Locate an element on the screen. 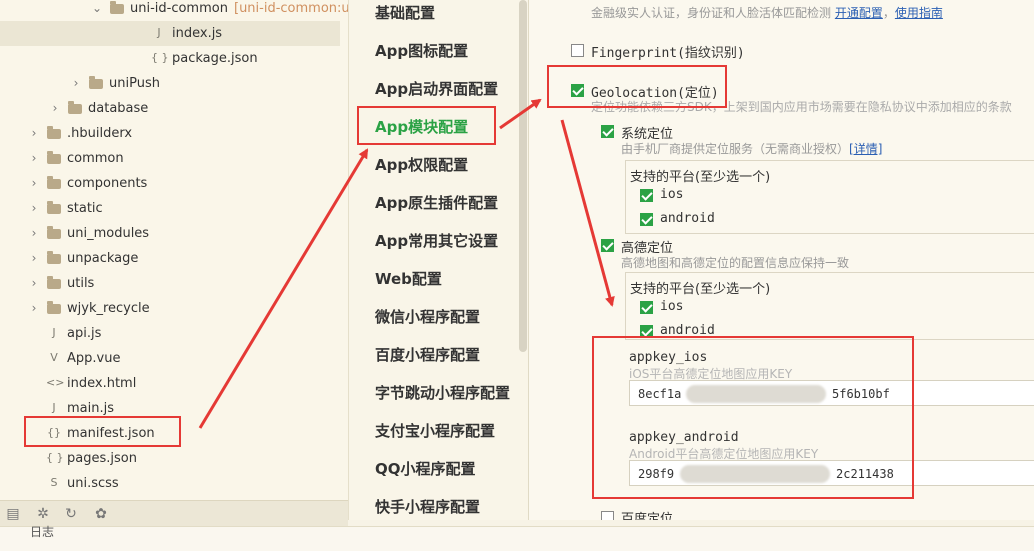 The image size is (1034, 551). tree-row: › utils is located at coordinates (170, 283).